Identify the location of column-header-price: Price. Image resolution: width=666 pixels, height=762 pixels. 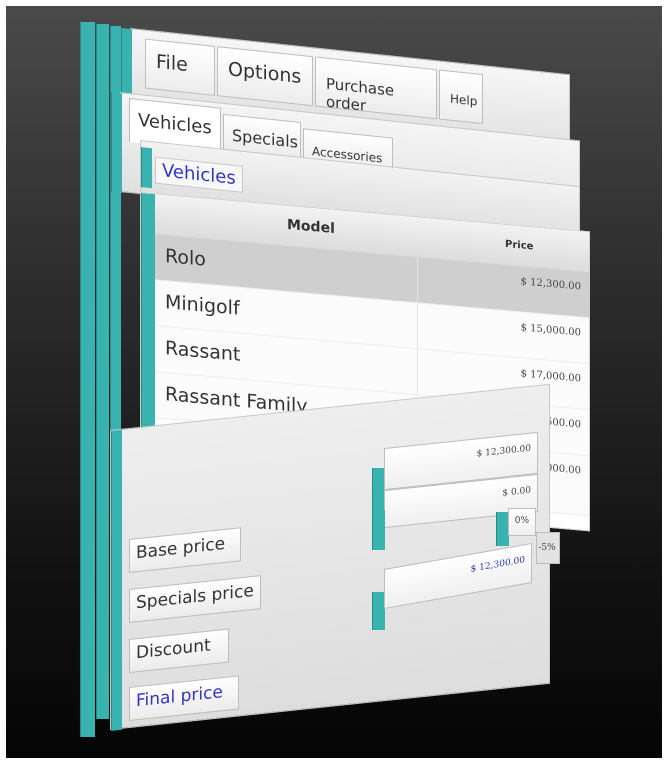
(519, 245).